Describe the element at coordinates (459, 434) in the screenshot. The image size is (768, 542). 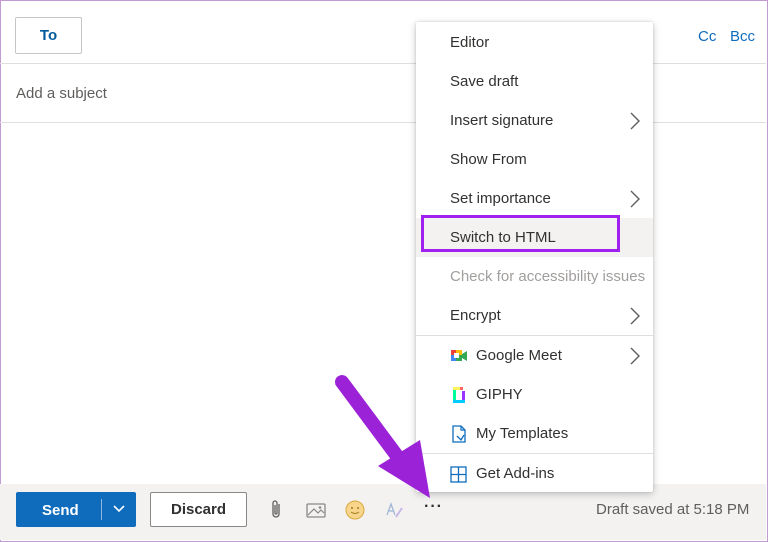
I see `templates-icon` at that location.